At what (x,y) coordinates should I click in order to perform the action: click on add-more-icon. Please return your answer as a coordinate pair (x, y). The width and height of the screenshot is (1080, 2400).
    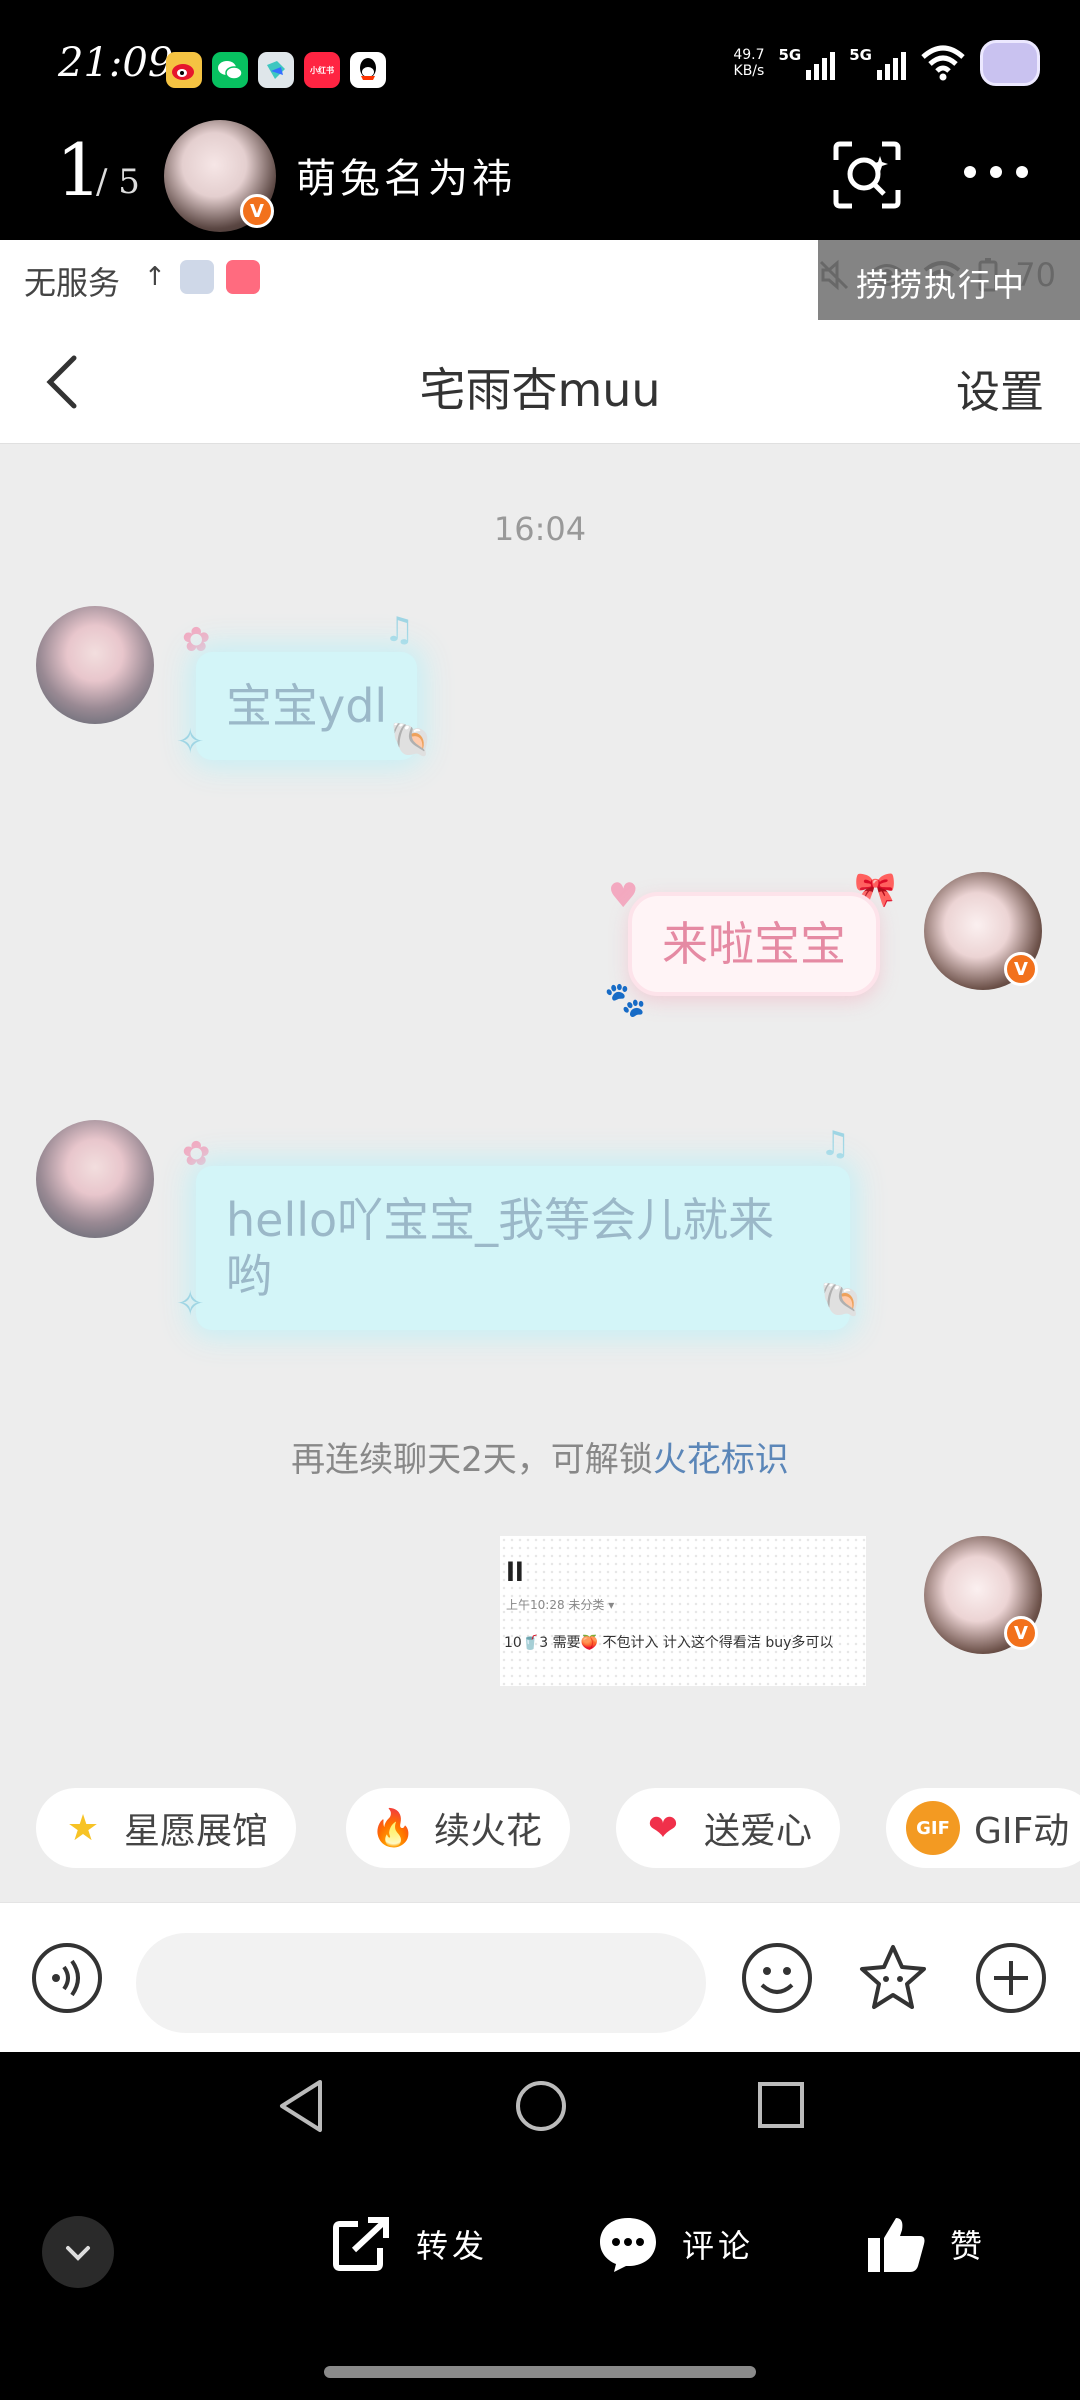
    Looking at the image, I should click on (1011, 1978).